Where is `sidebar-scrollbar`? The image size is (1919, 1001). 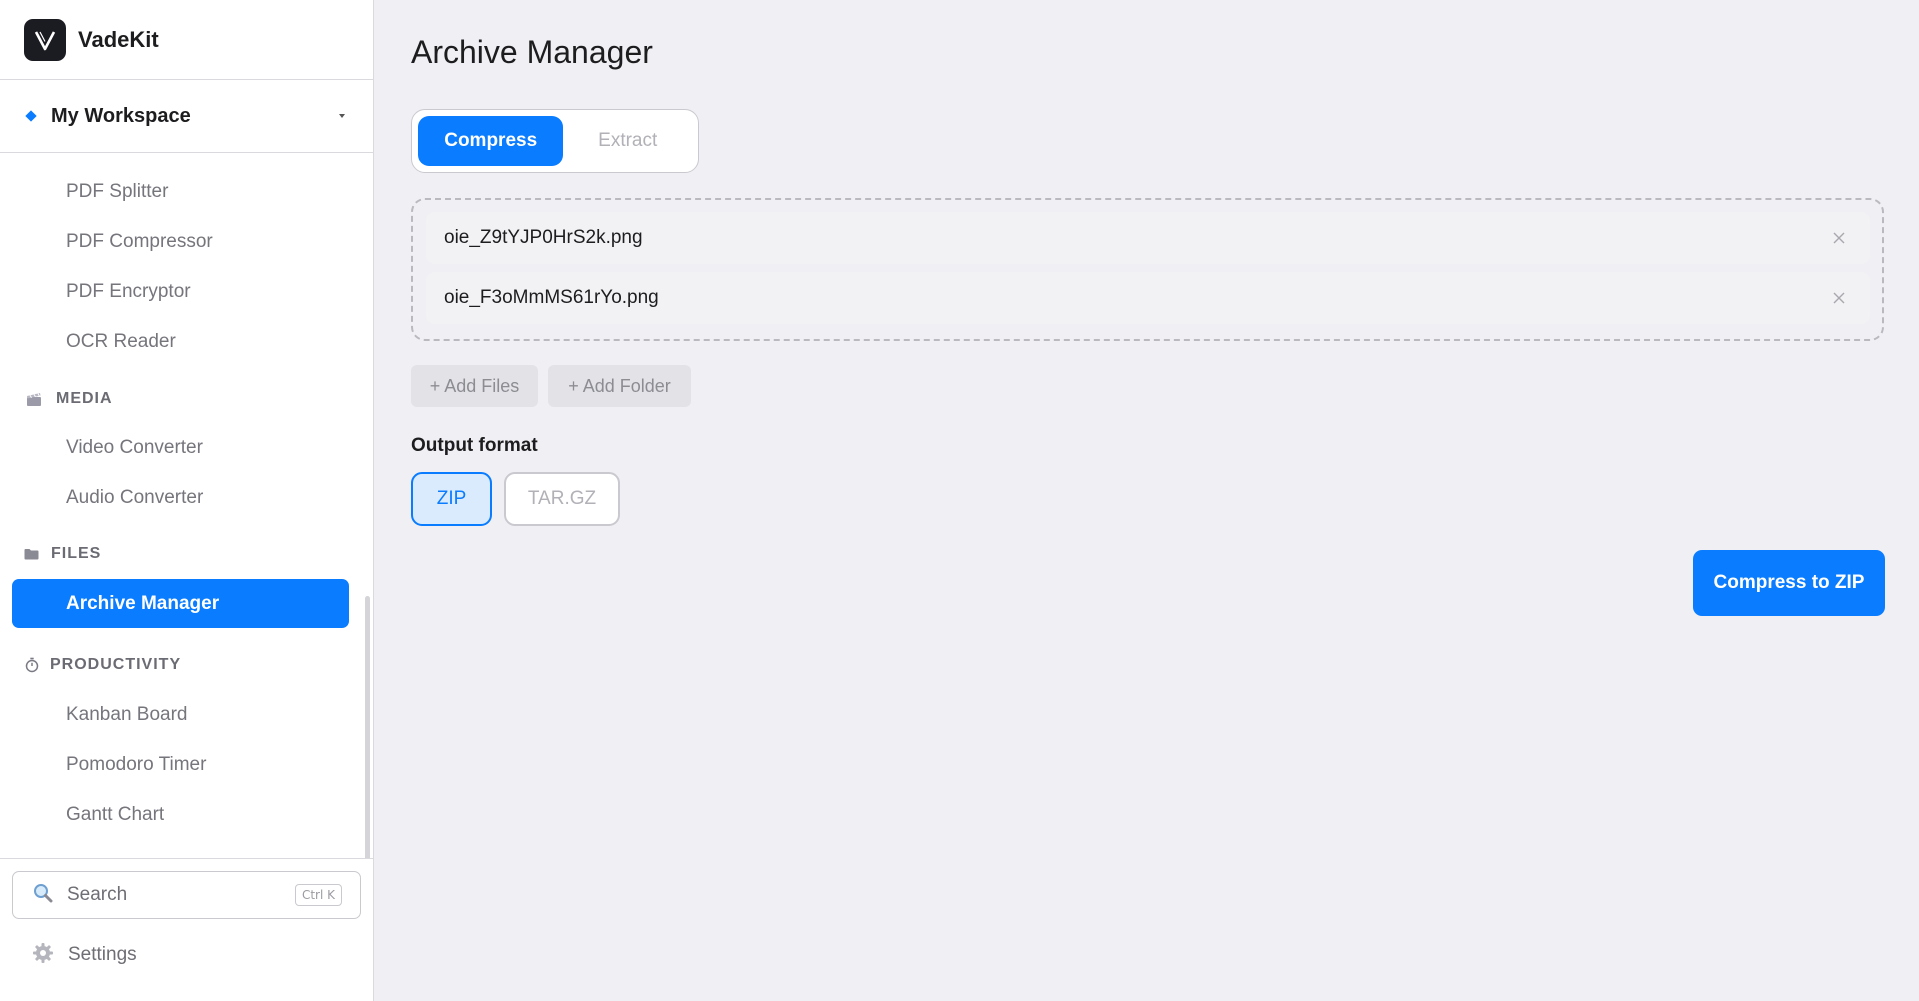
sidebar-scrollbar is located at coordinates (367, 727).